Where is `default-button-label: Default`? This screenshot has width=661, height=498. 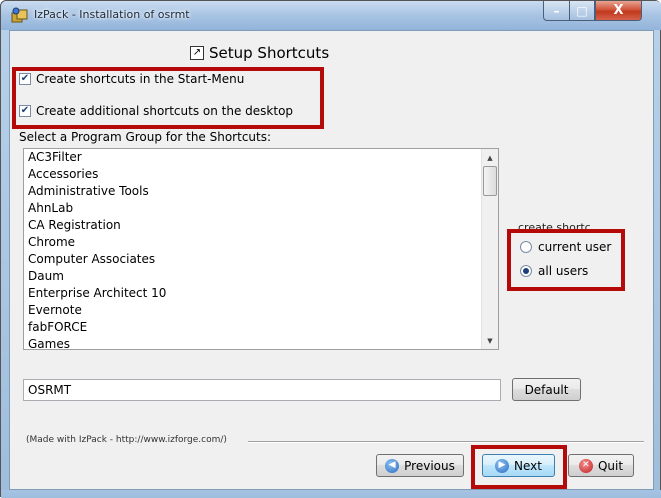
default-button-label: Default is located at coordinates (546, 389).